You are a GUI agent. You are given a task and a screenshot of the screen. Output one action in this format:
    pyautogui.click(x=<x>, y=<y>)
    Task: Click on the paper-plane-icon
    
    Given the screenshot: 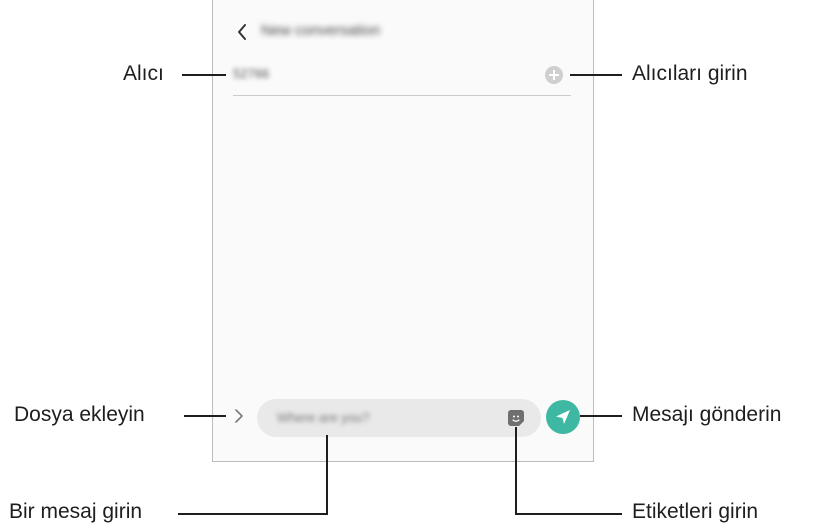 What is the action you would take?
    pyautogui.click(x=563, y=417)
    